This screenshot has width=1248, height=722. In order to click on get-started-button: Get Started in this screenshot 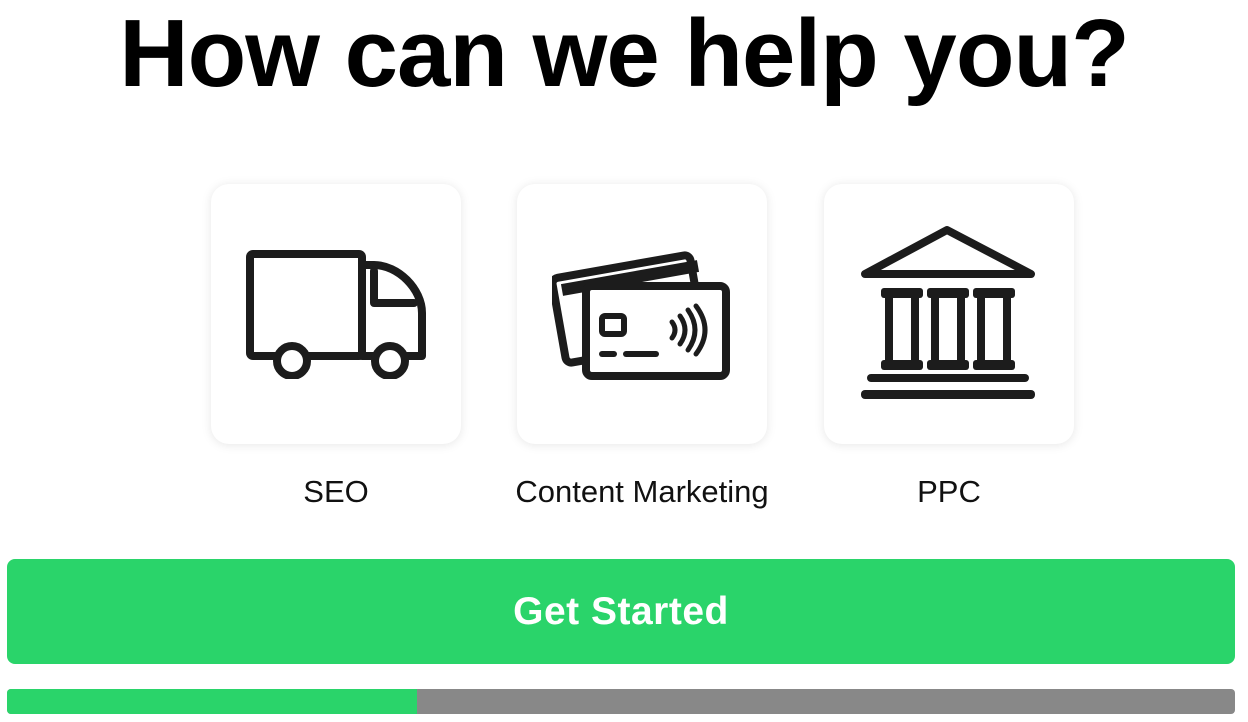, I will do `click(621, 611)`.